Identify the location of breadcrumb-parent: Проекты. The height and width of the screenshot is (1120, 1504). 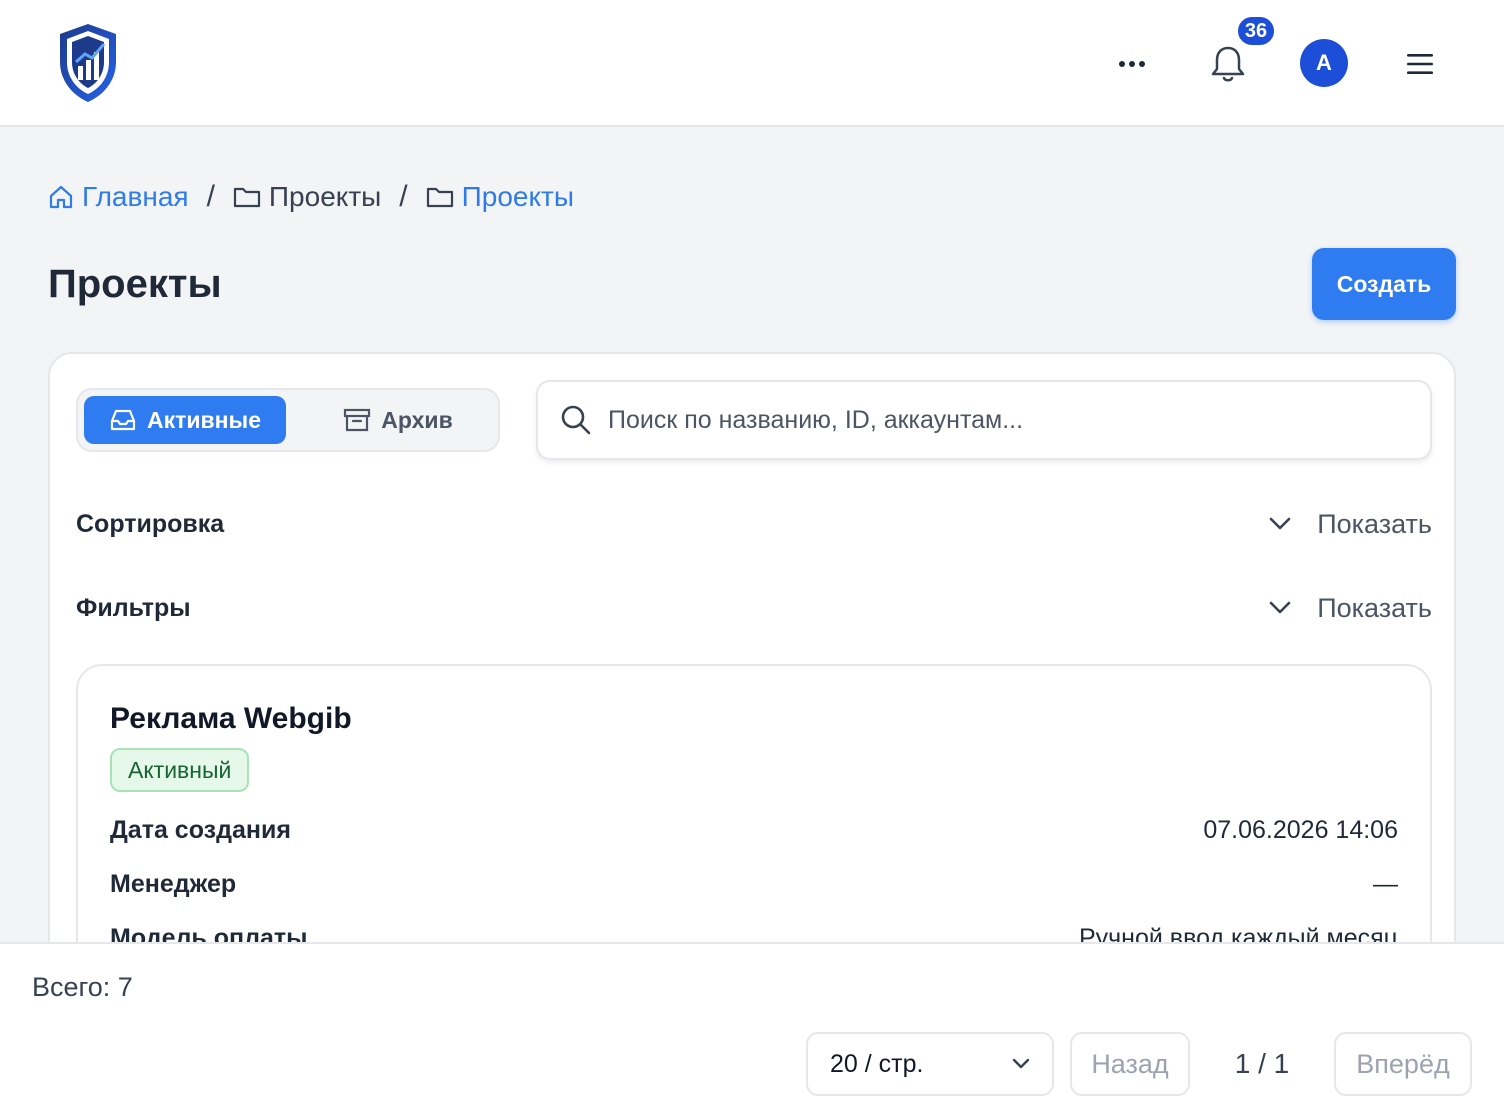
(307, 197).